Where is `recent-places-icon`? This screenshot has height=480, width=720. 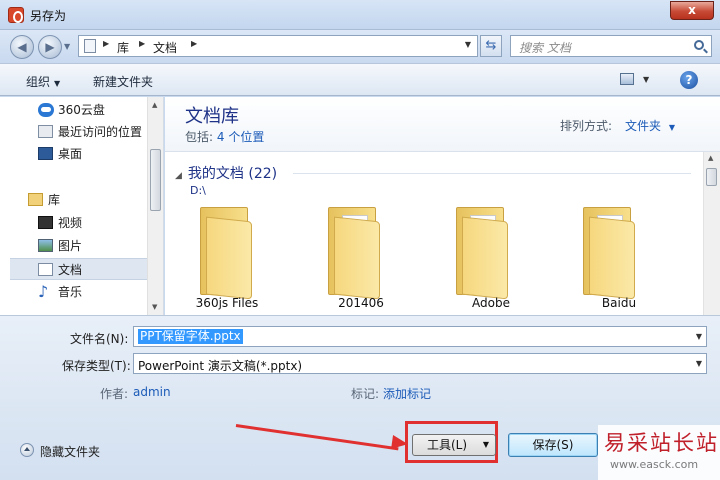 recent-places-icon is located at coordinates (45, 131).